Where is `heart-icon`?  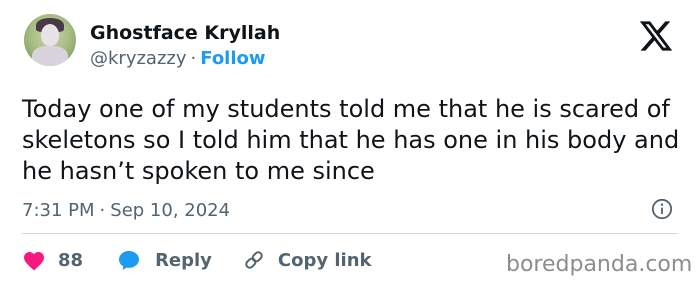
heart-icon is located at coordinates (34, 261).